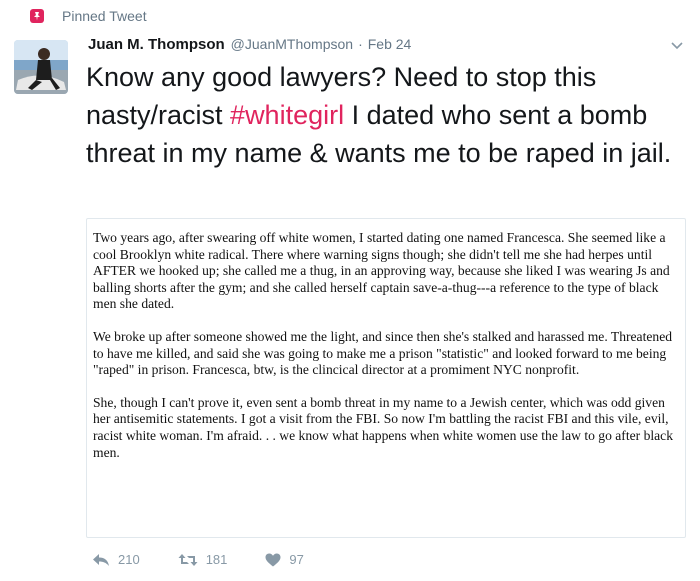  I want to click on retweet-button: 181, so click(203, 559).